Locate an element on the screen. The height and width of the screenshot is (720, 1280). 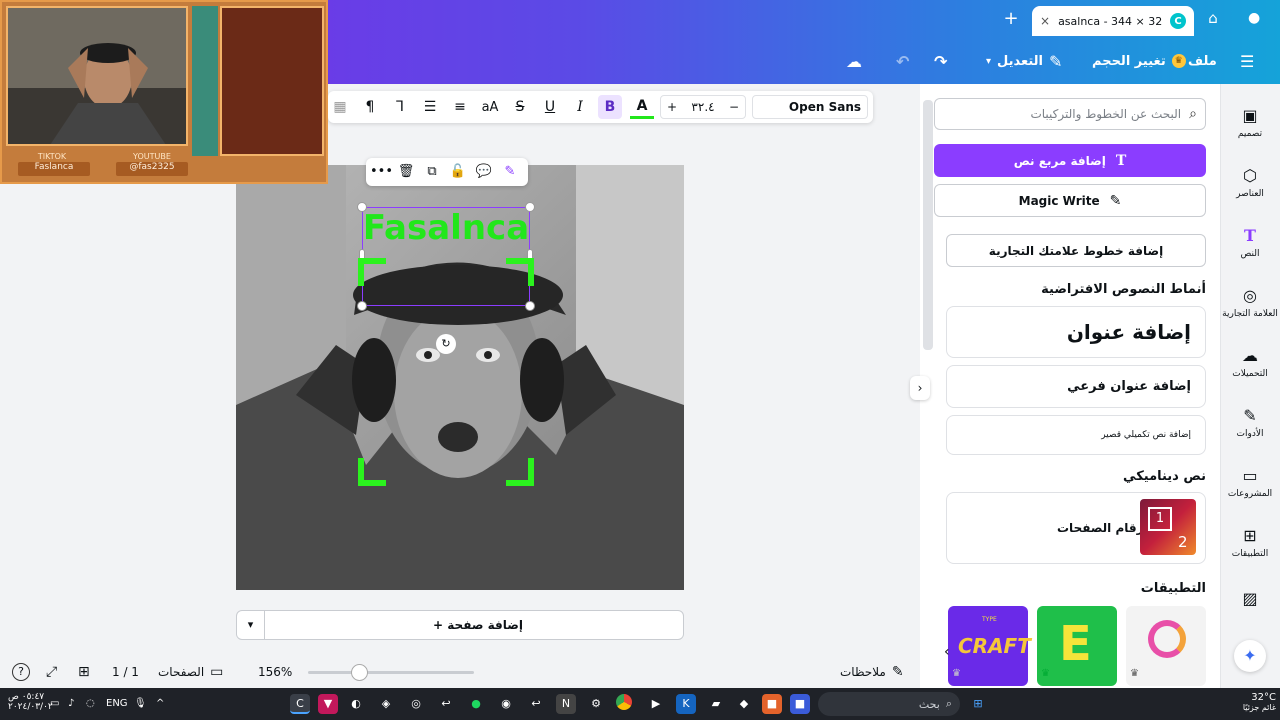
rail-item-brand: ◎ العلامة التجارية is located at coordinates (1250, 302).